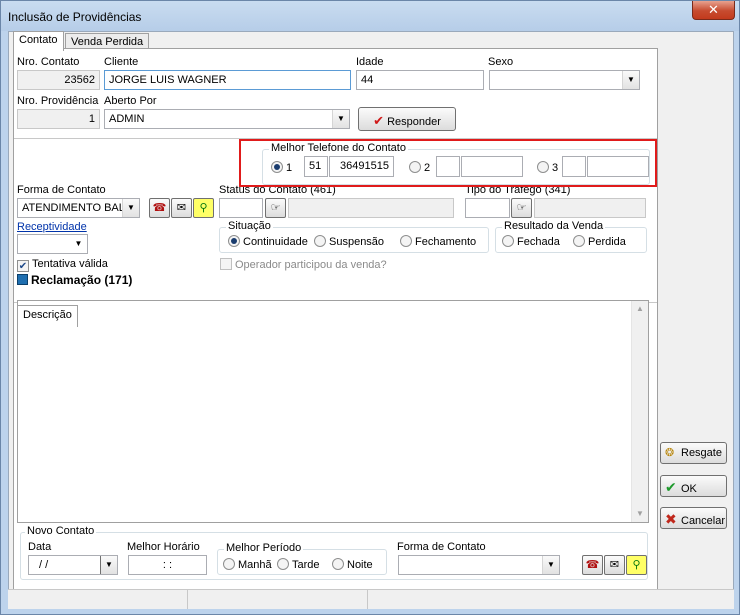  Describe the element at coordinates (640, 514) in the screenshot. I see `scroll-down-icon: ▼` at that location.